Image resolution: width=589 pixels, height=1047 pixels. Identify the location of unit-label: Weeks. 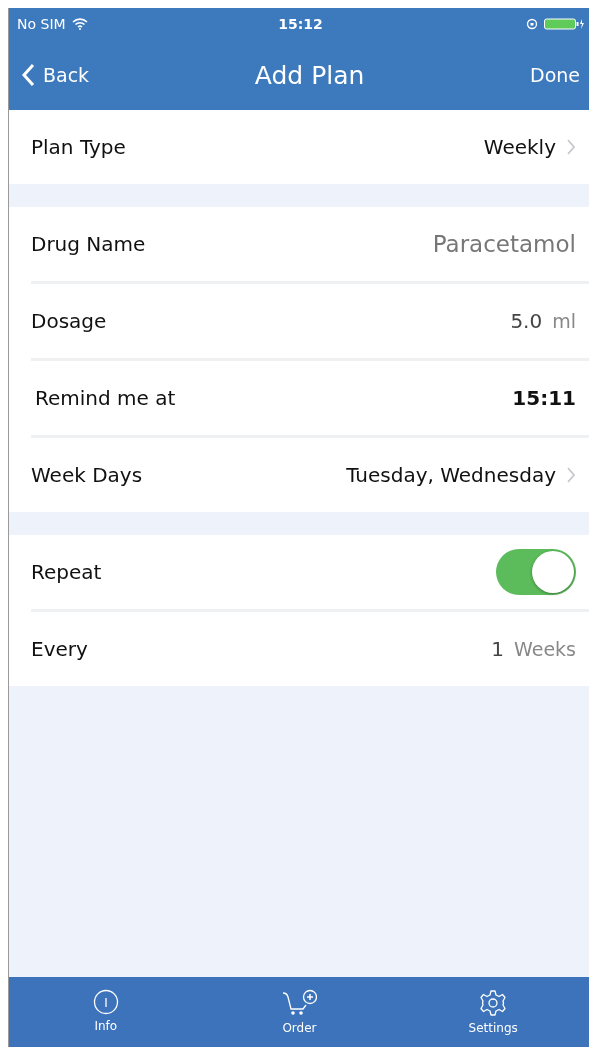
(545, 649).